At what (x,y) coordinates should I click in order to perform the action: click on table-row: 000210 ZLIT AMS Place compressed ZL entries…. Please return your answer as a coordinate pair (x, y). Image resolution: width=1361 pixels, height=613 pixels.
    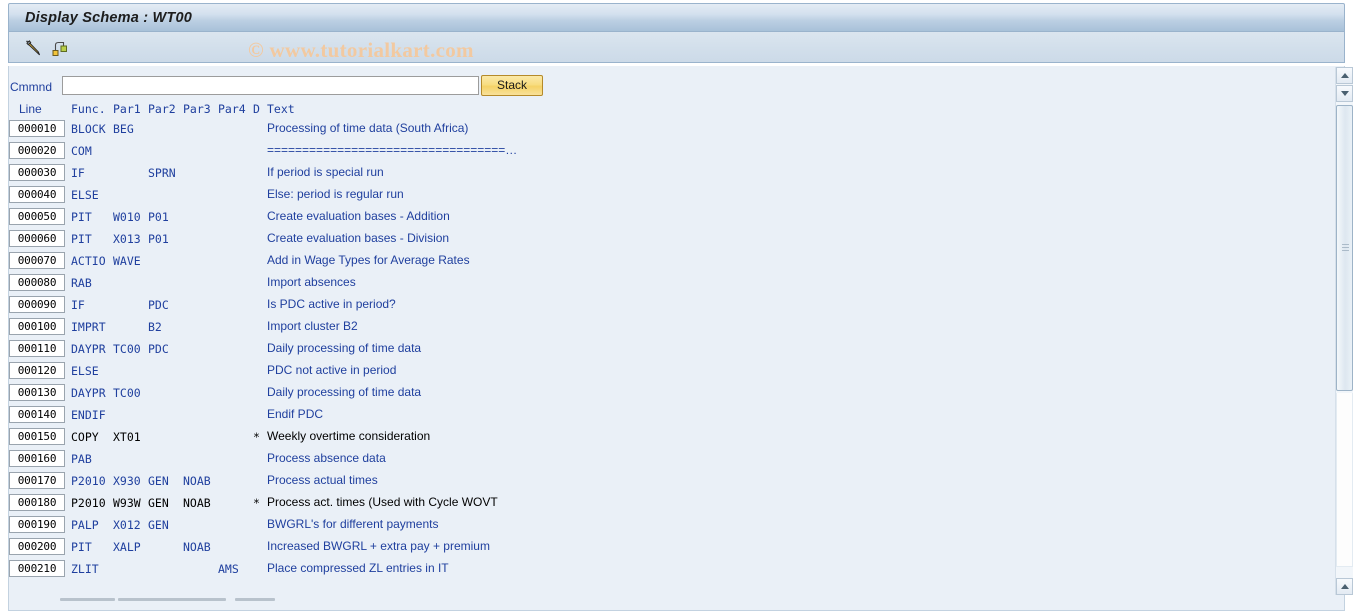
    Looking at the image, I should click on (664, 569).